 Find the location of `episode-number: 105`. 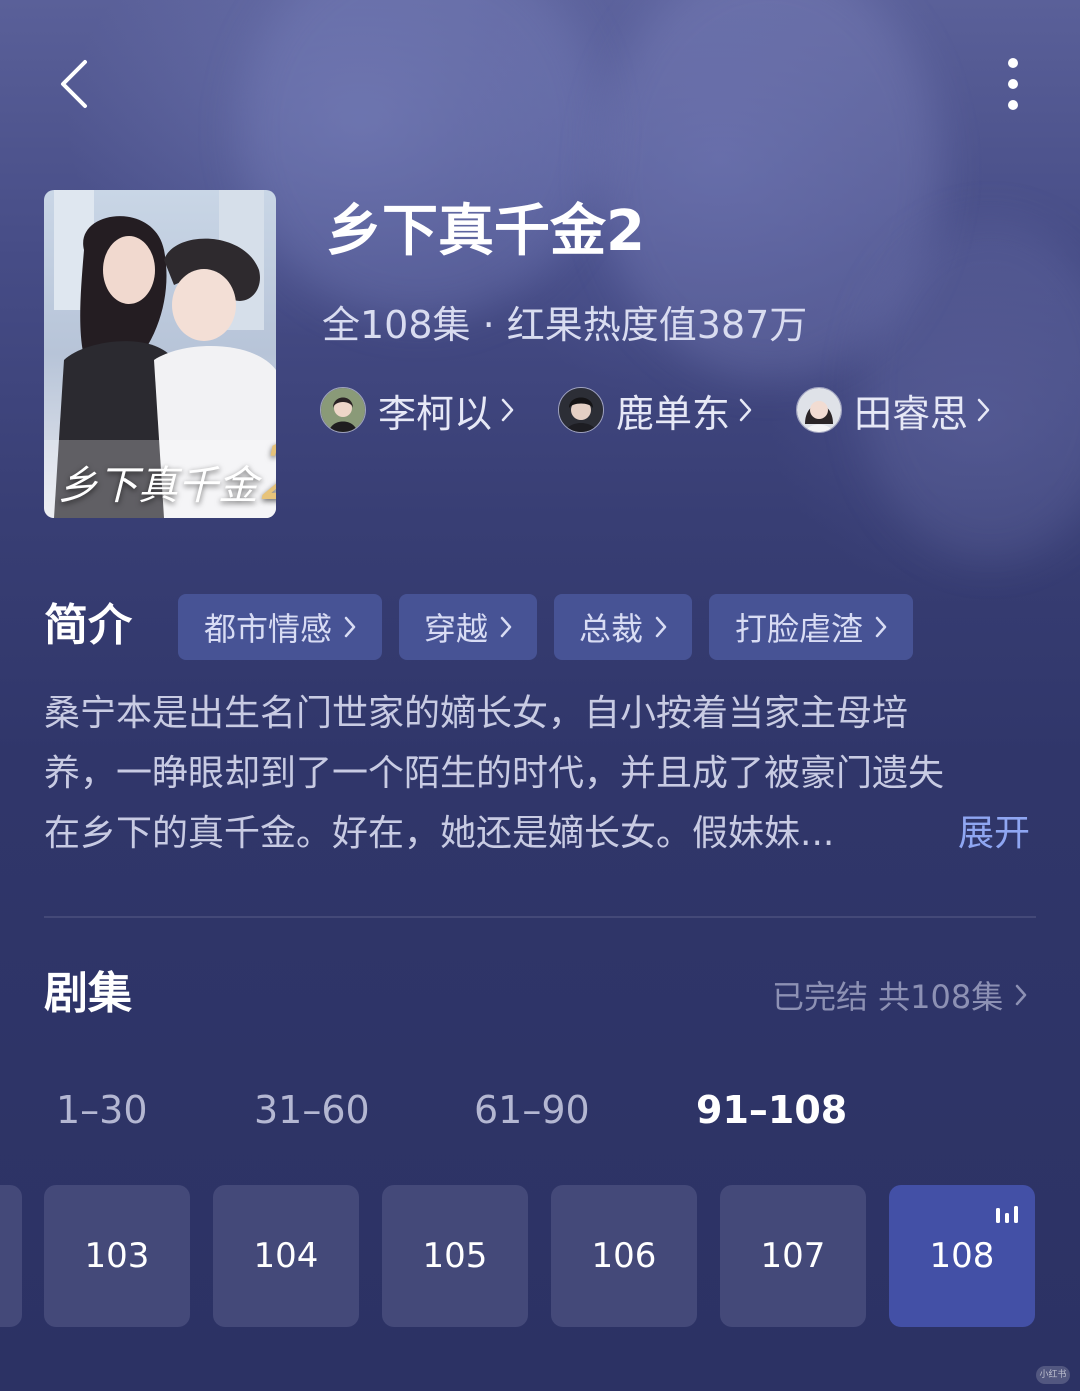

episode-number: 105 is located at coordinates (455, 1256).